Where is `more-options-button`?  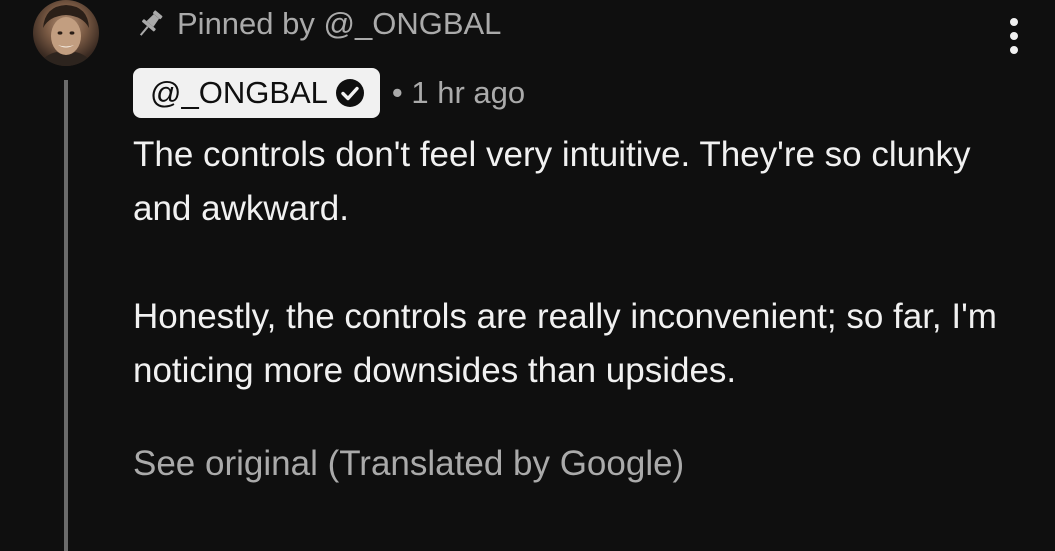
more-options-button is located at coordinates (1014, 36).